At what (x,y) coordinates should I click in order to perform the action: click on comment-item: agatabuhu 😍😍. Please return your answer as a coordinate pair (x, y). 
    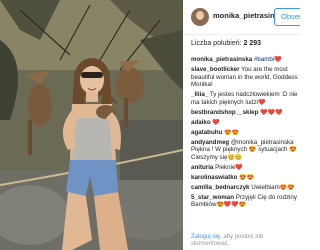
    Looking at the image, I should click on (245, 133).